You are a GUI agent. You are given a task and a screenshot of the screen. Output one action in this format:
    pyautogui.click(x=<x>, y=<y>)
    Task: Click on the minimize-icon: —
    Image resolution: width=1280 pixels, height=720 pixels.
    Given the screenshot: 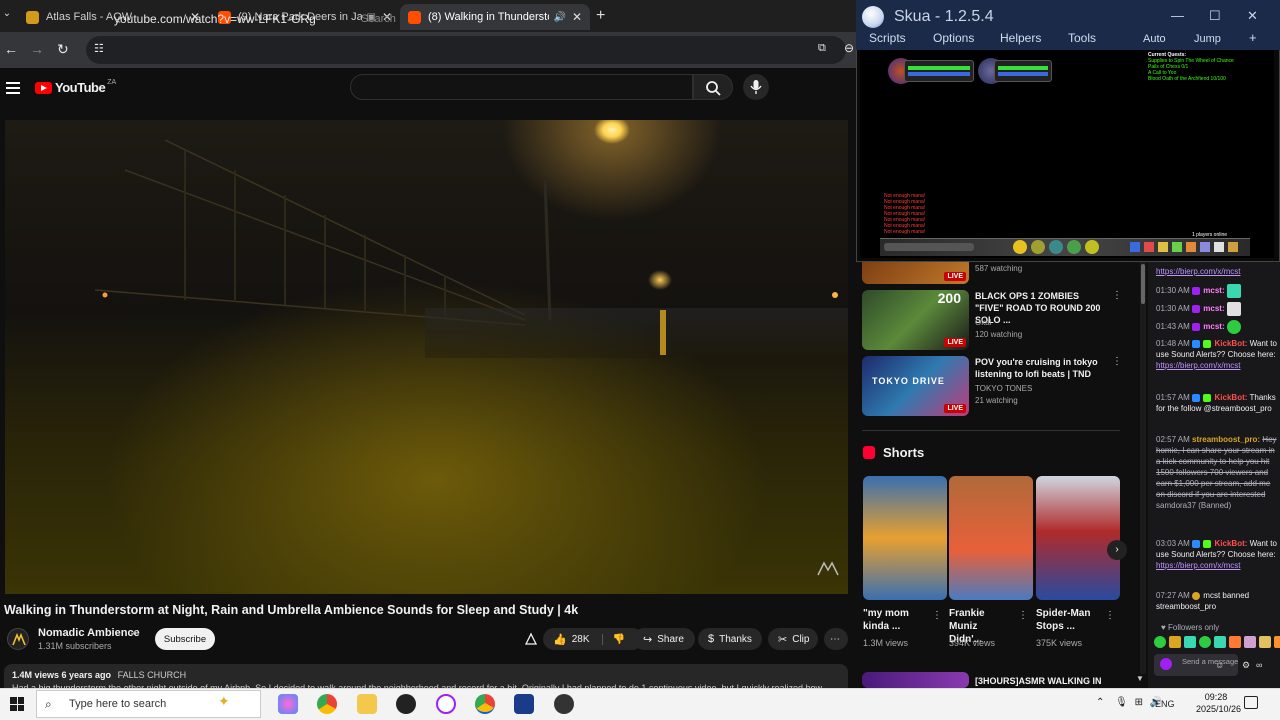 What is the action you would take?
    pyautogui.click(x=1177, y=15)
    